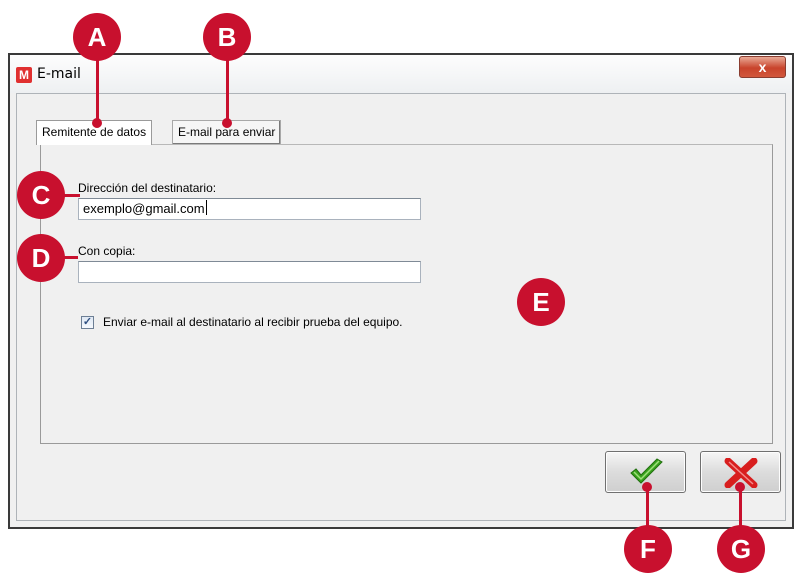 This screenshot has width=802, height=576. I want to click on callout-b: B, so click(227, 37).